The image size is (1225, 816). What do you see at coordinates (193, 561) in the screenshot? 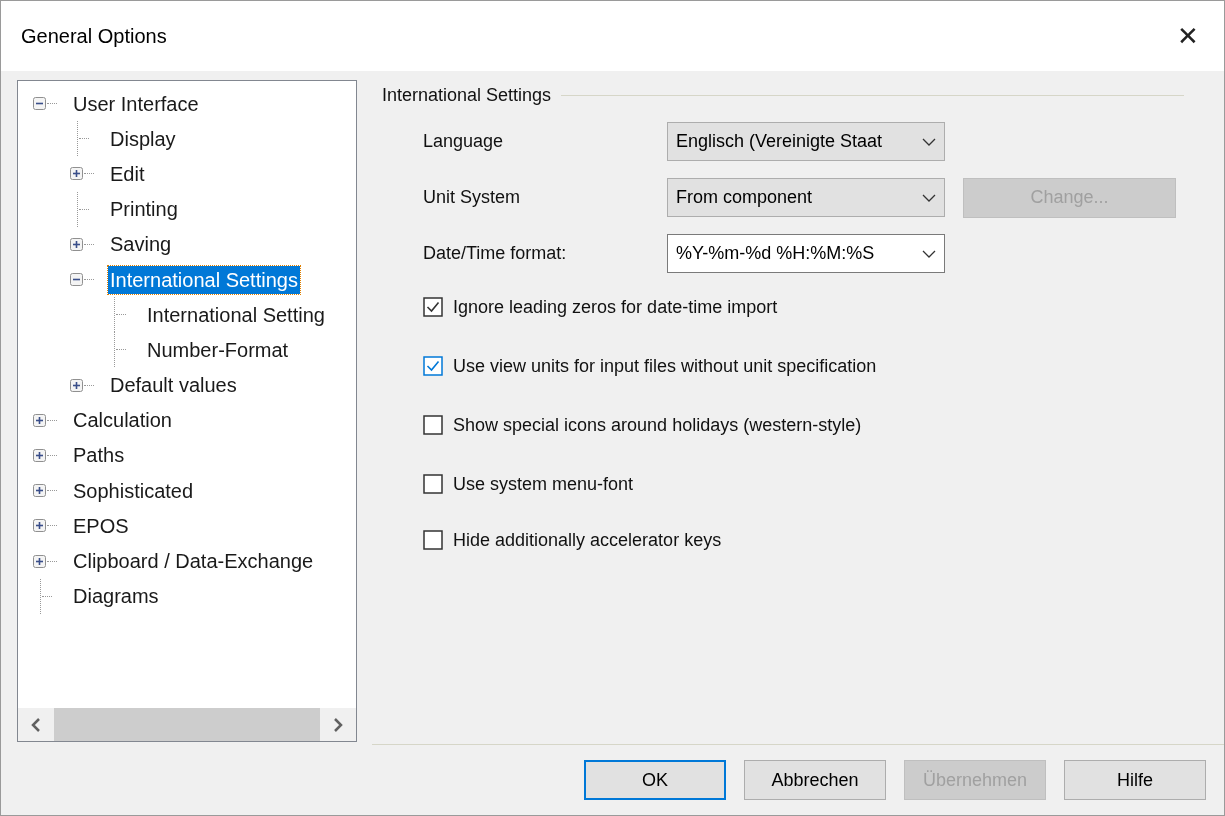
I see `tree-item: Clipboard / Data-Exchange` at bounding box center [193, 561].